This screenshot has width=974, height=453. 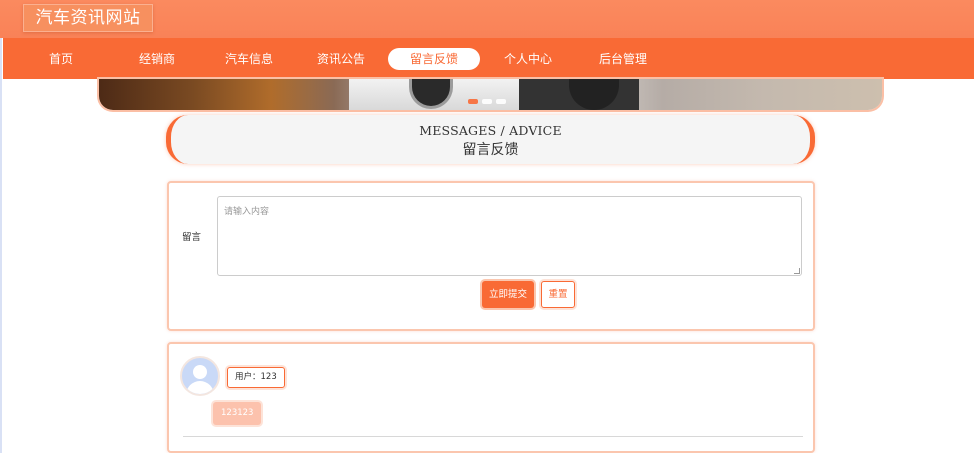 I want to click on avatar-body, so click(x=200, y=387).